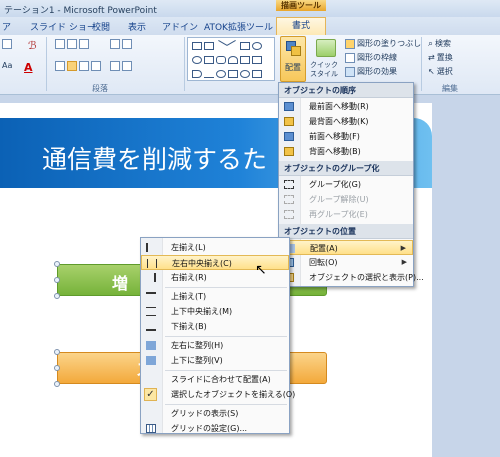 This screenshot has height=457, width=500. Describe the element at coordinates (346, 106) in the screenshot. I see `bring-to-front-item: 最前面へ移動(R)` at that location.